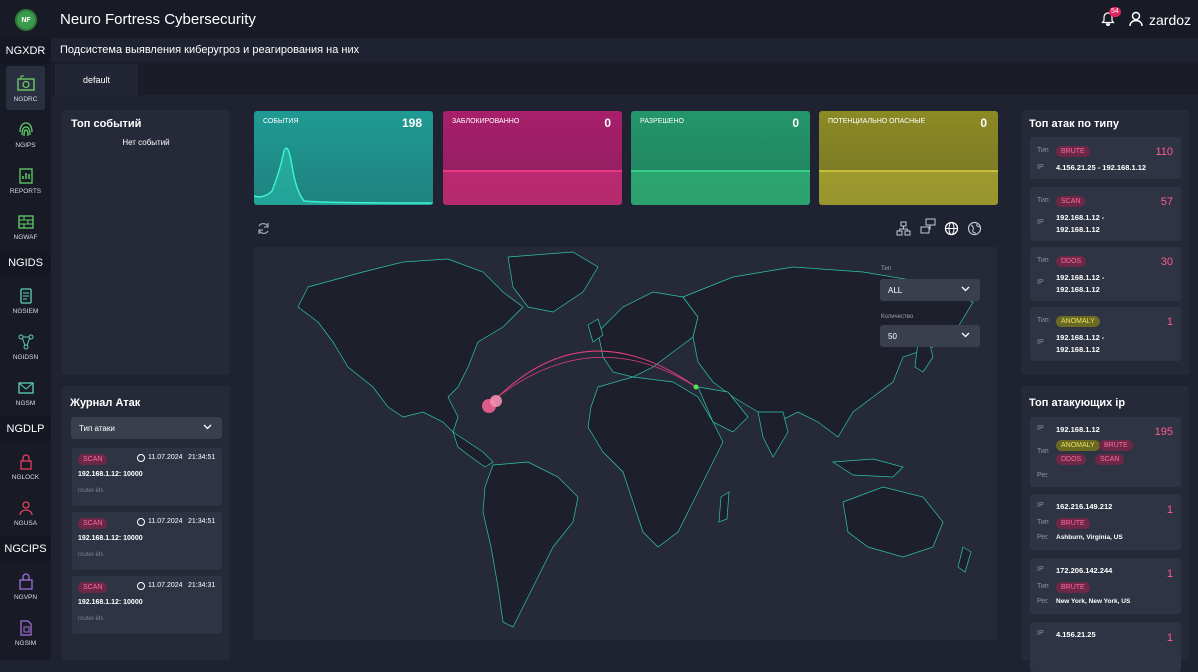 This screenshot has height=672, width=1198. Describe the element at coordinates (928, 227) in the screenshot. I see `network-map-icon` at that location.